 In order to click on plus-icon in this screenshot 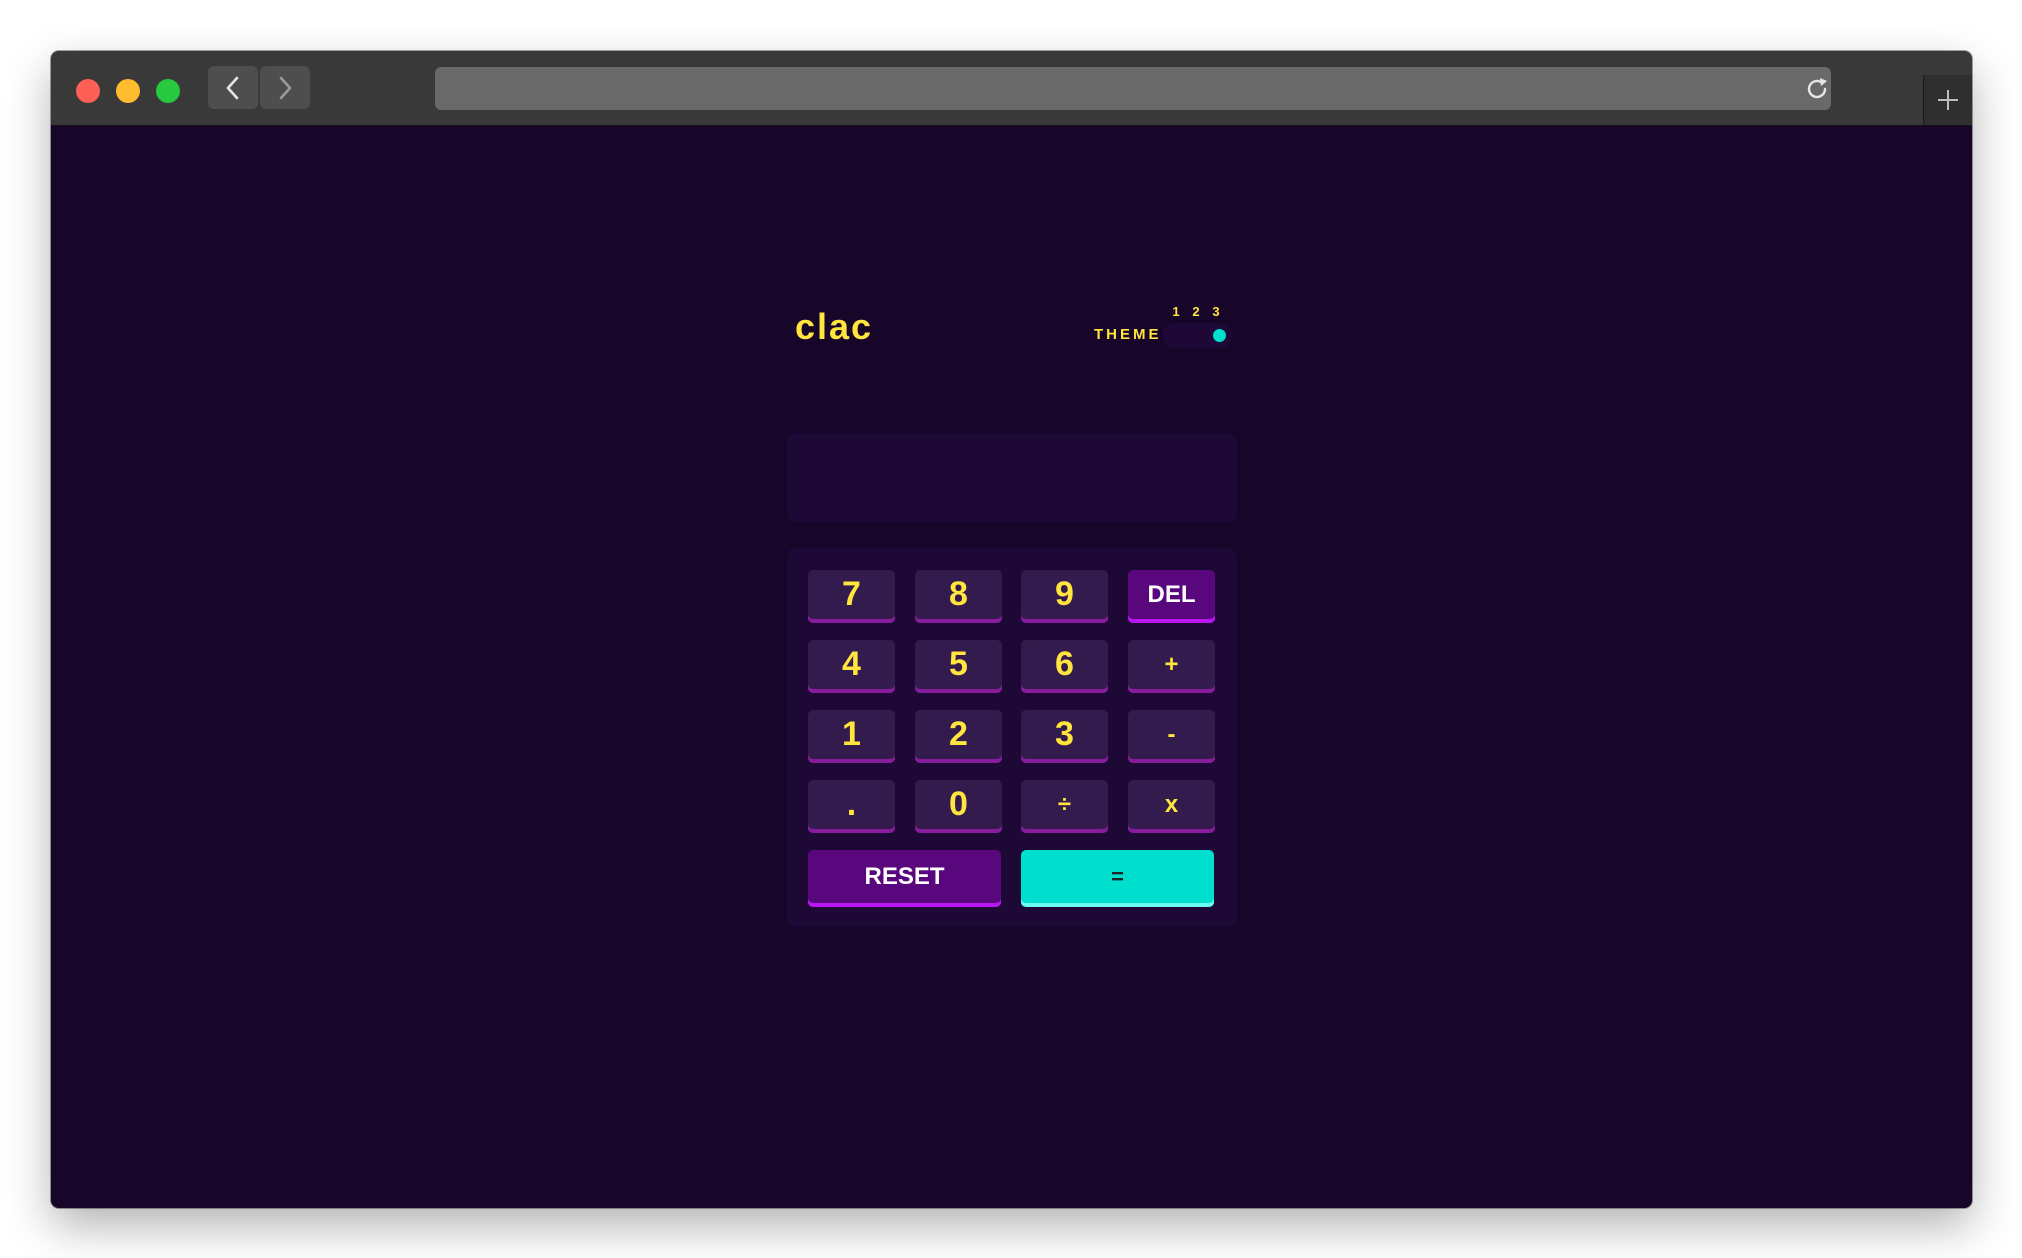, I will do `click(1948, 100)`.